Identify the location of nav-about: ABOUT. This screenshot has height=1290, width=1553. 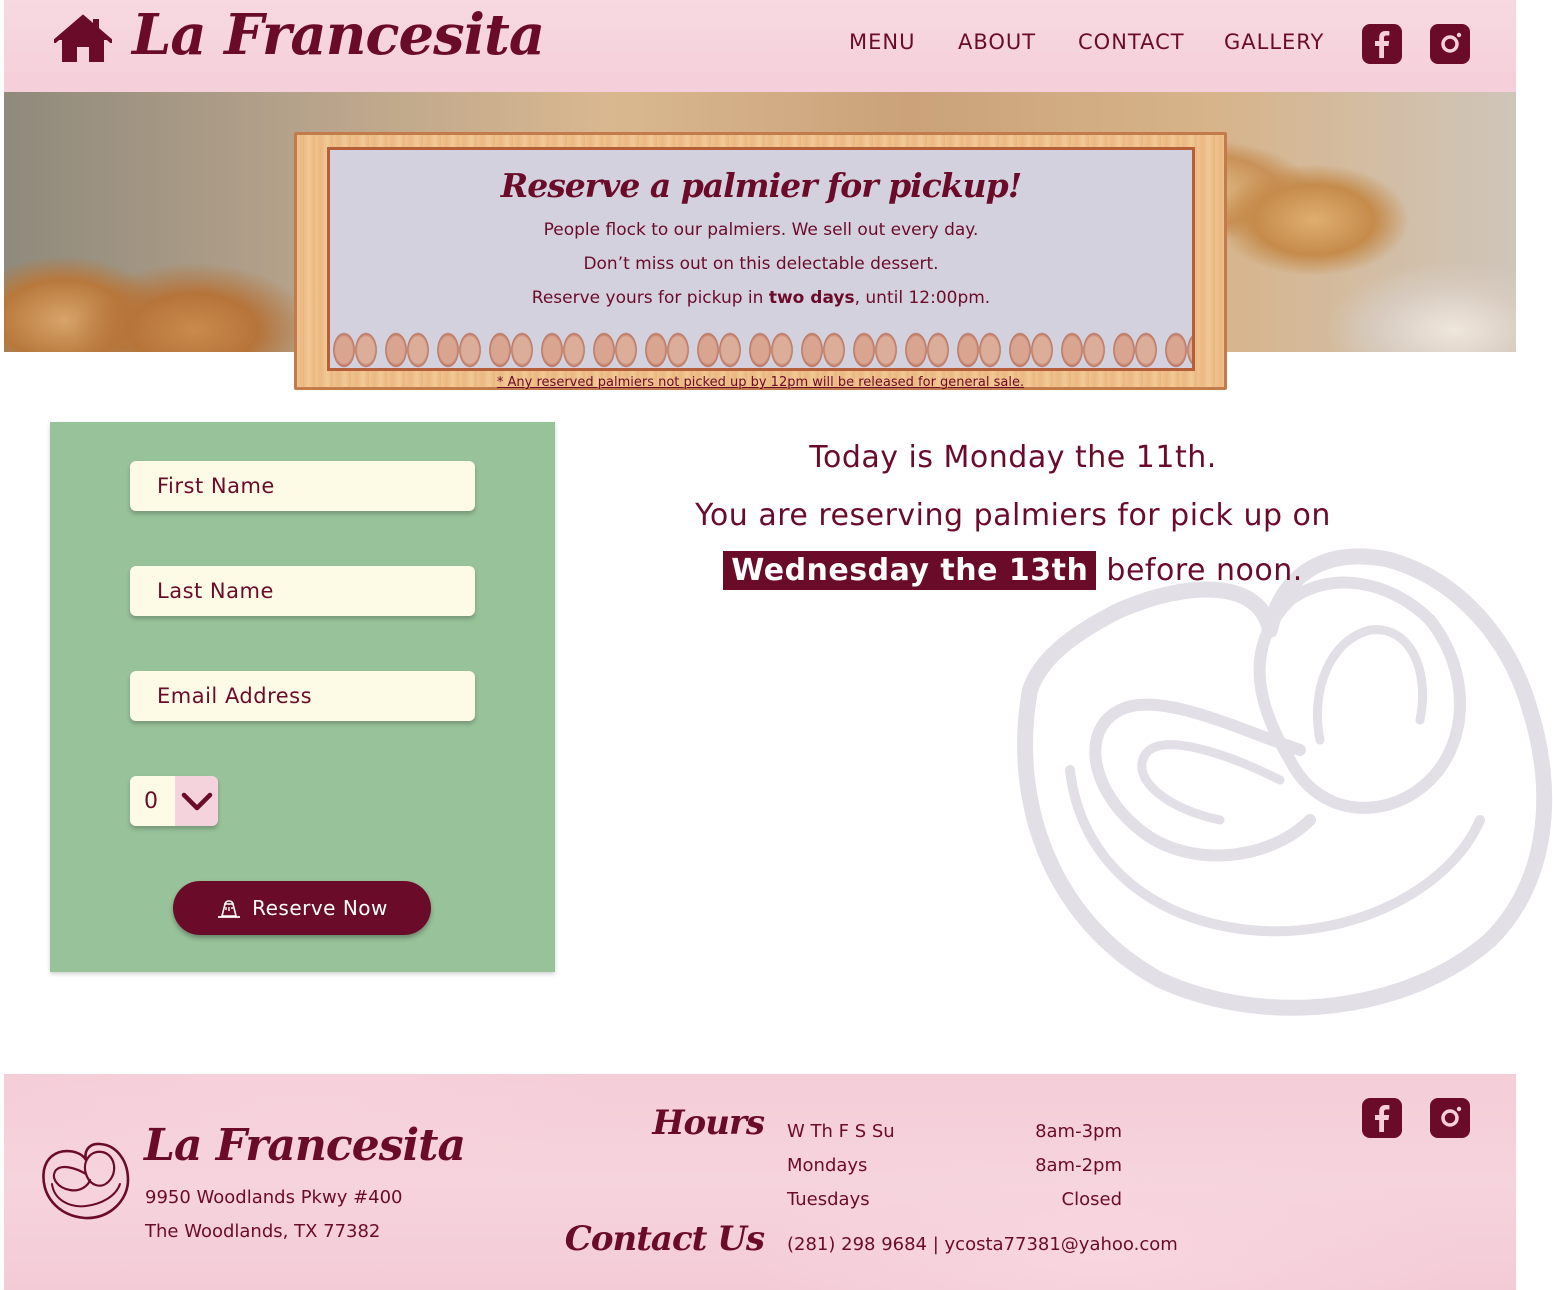
(997, 42).